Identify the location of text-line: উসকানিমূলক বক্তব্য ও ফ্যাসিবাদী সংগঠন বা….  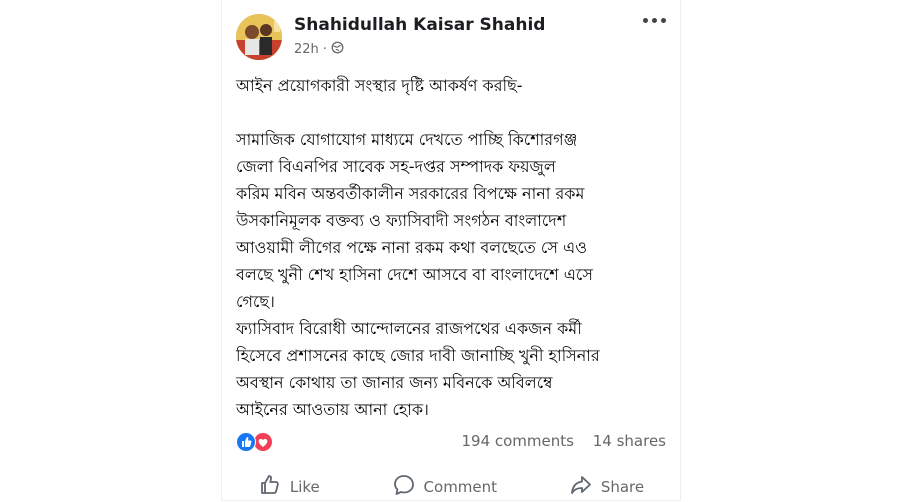
(401, 220).